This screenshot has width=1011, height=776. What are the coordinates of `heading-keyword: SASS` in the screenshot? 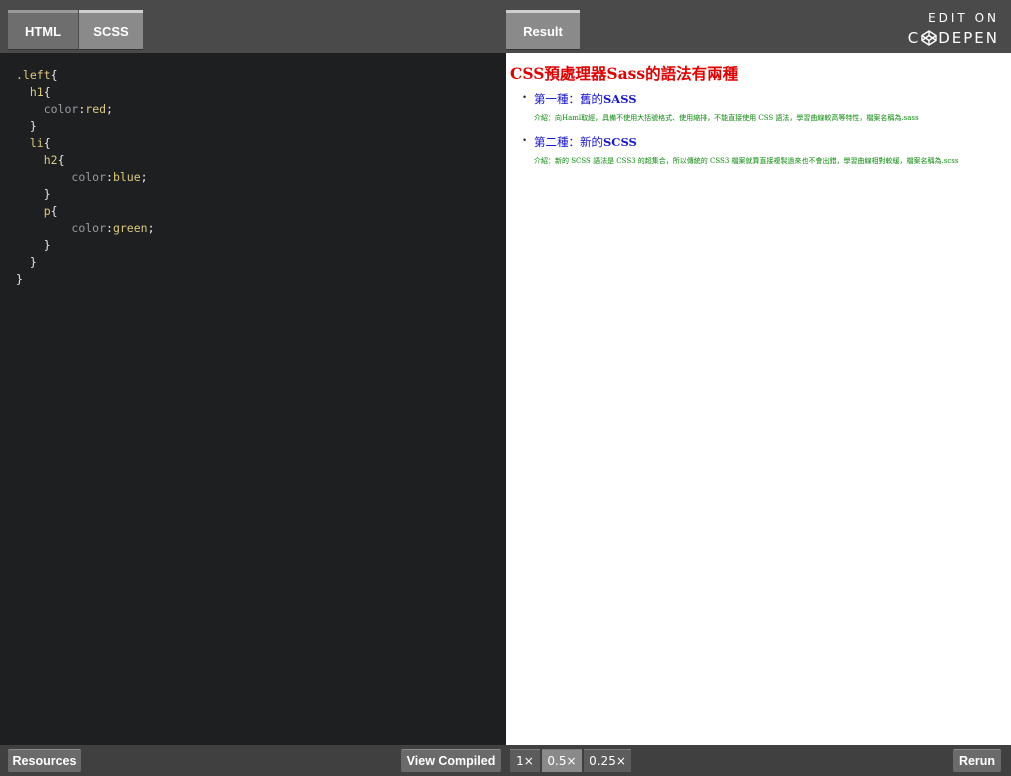 It's located at (620, 99).